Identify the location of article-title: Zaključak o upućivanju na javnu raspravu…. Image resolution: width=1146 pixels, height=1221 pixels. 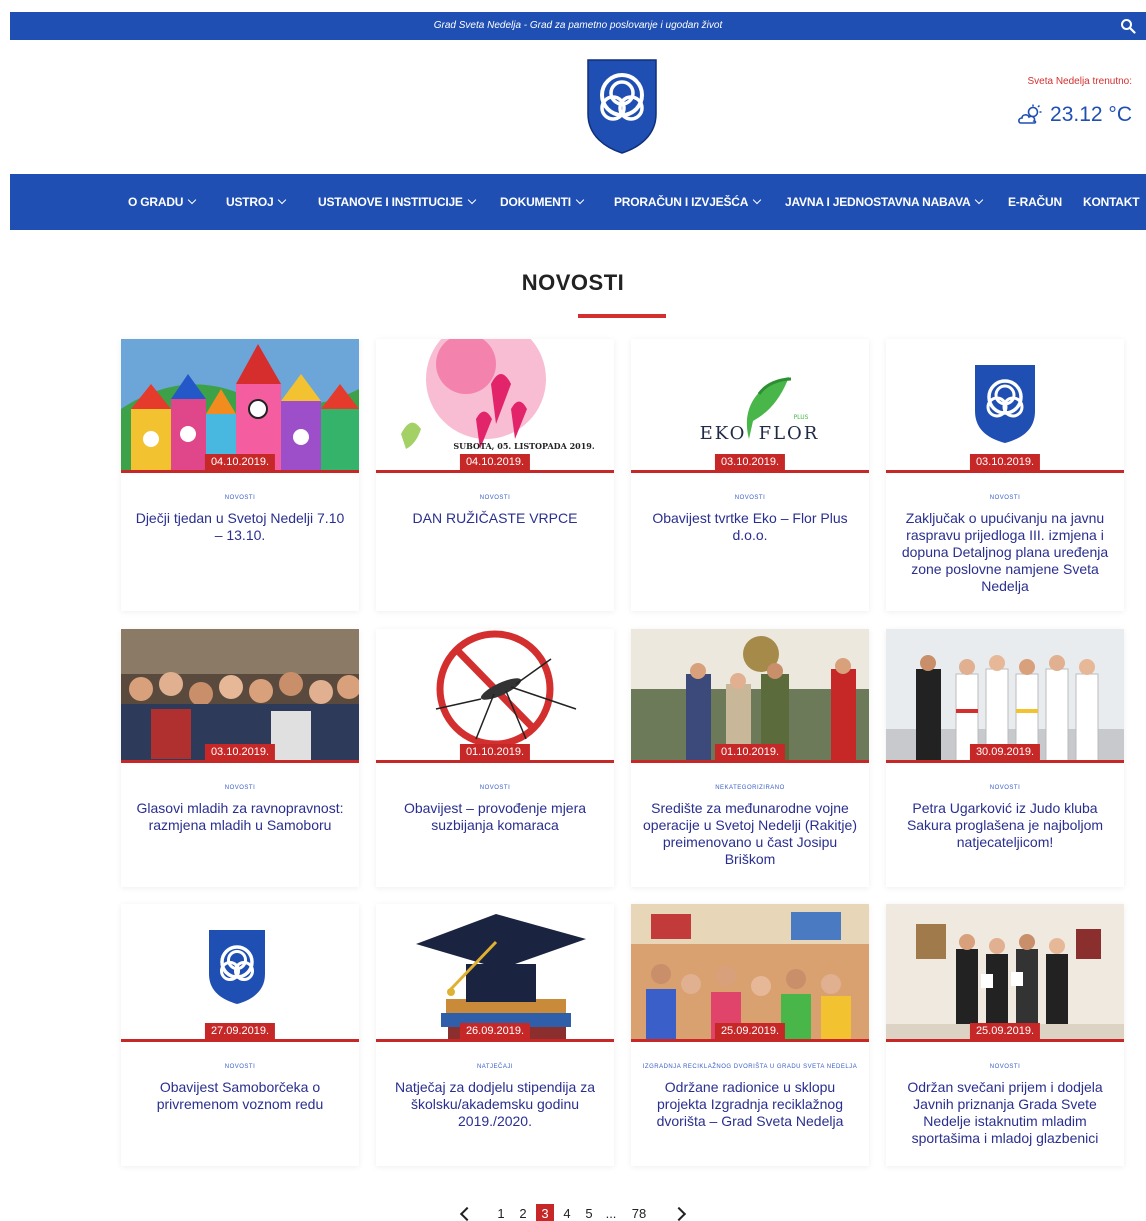
(1005, 552).